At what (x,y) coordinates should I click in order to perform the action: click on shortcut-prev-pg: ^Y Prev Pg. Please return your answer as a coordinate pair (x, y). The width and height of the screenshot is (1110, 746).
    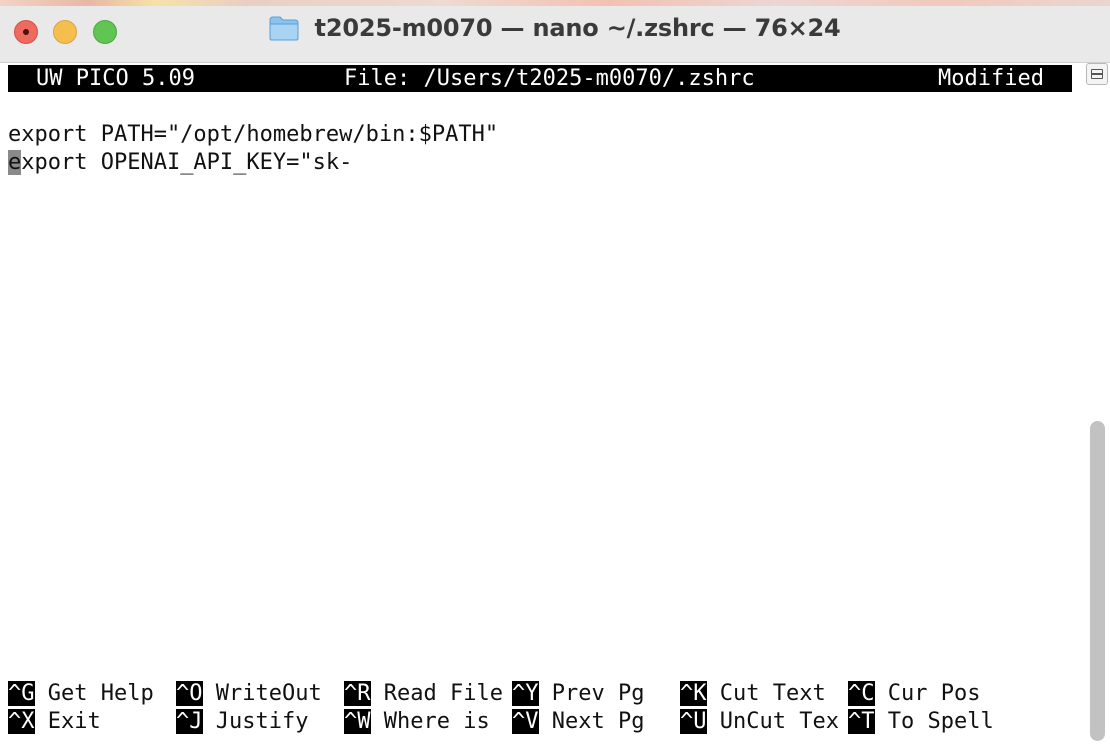
    Looking at the image, I should click on (578, 694).